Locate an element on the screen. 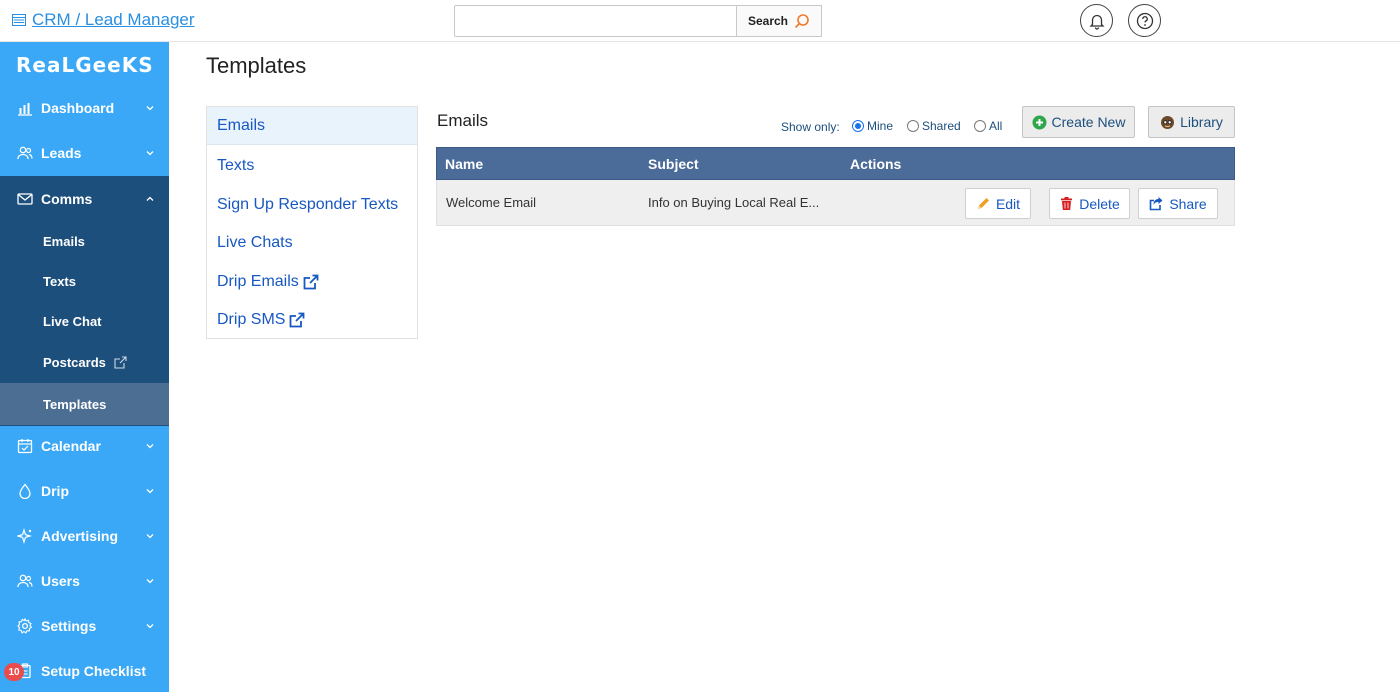  gear-icon is located at coordinates (24, 625).